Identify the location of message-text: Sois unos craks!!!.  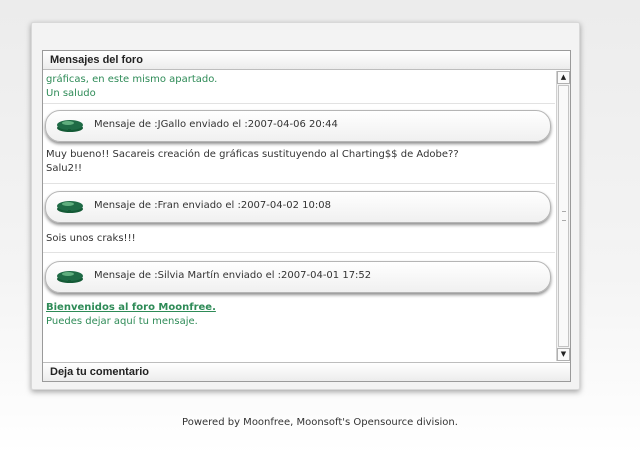
(91, 238).